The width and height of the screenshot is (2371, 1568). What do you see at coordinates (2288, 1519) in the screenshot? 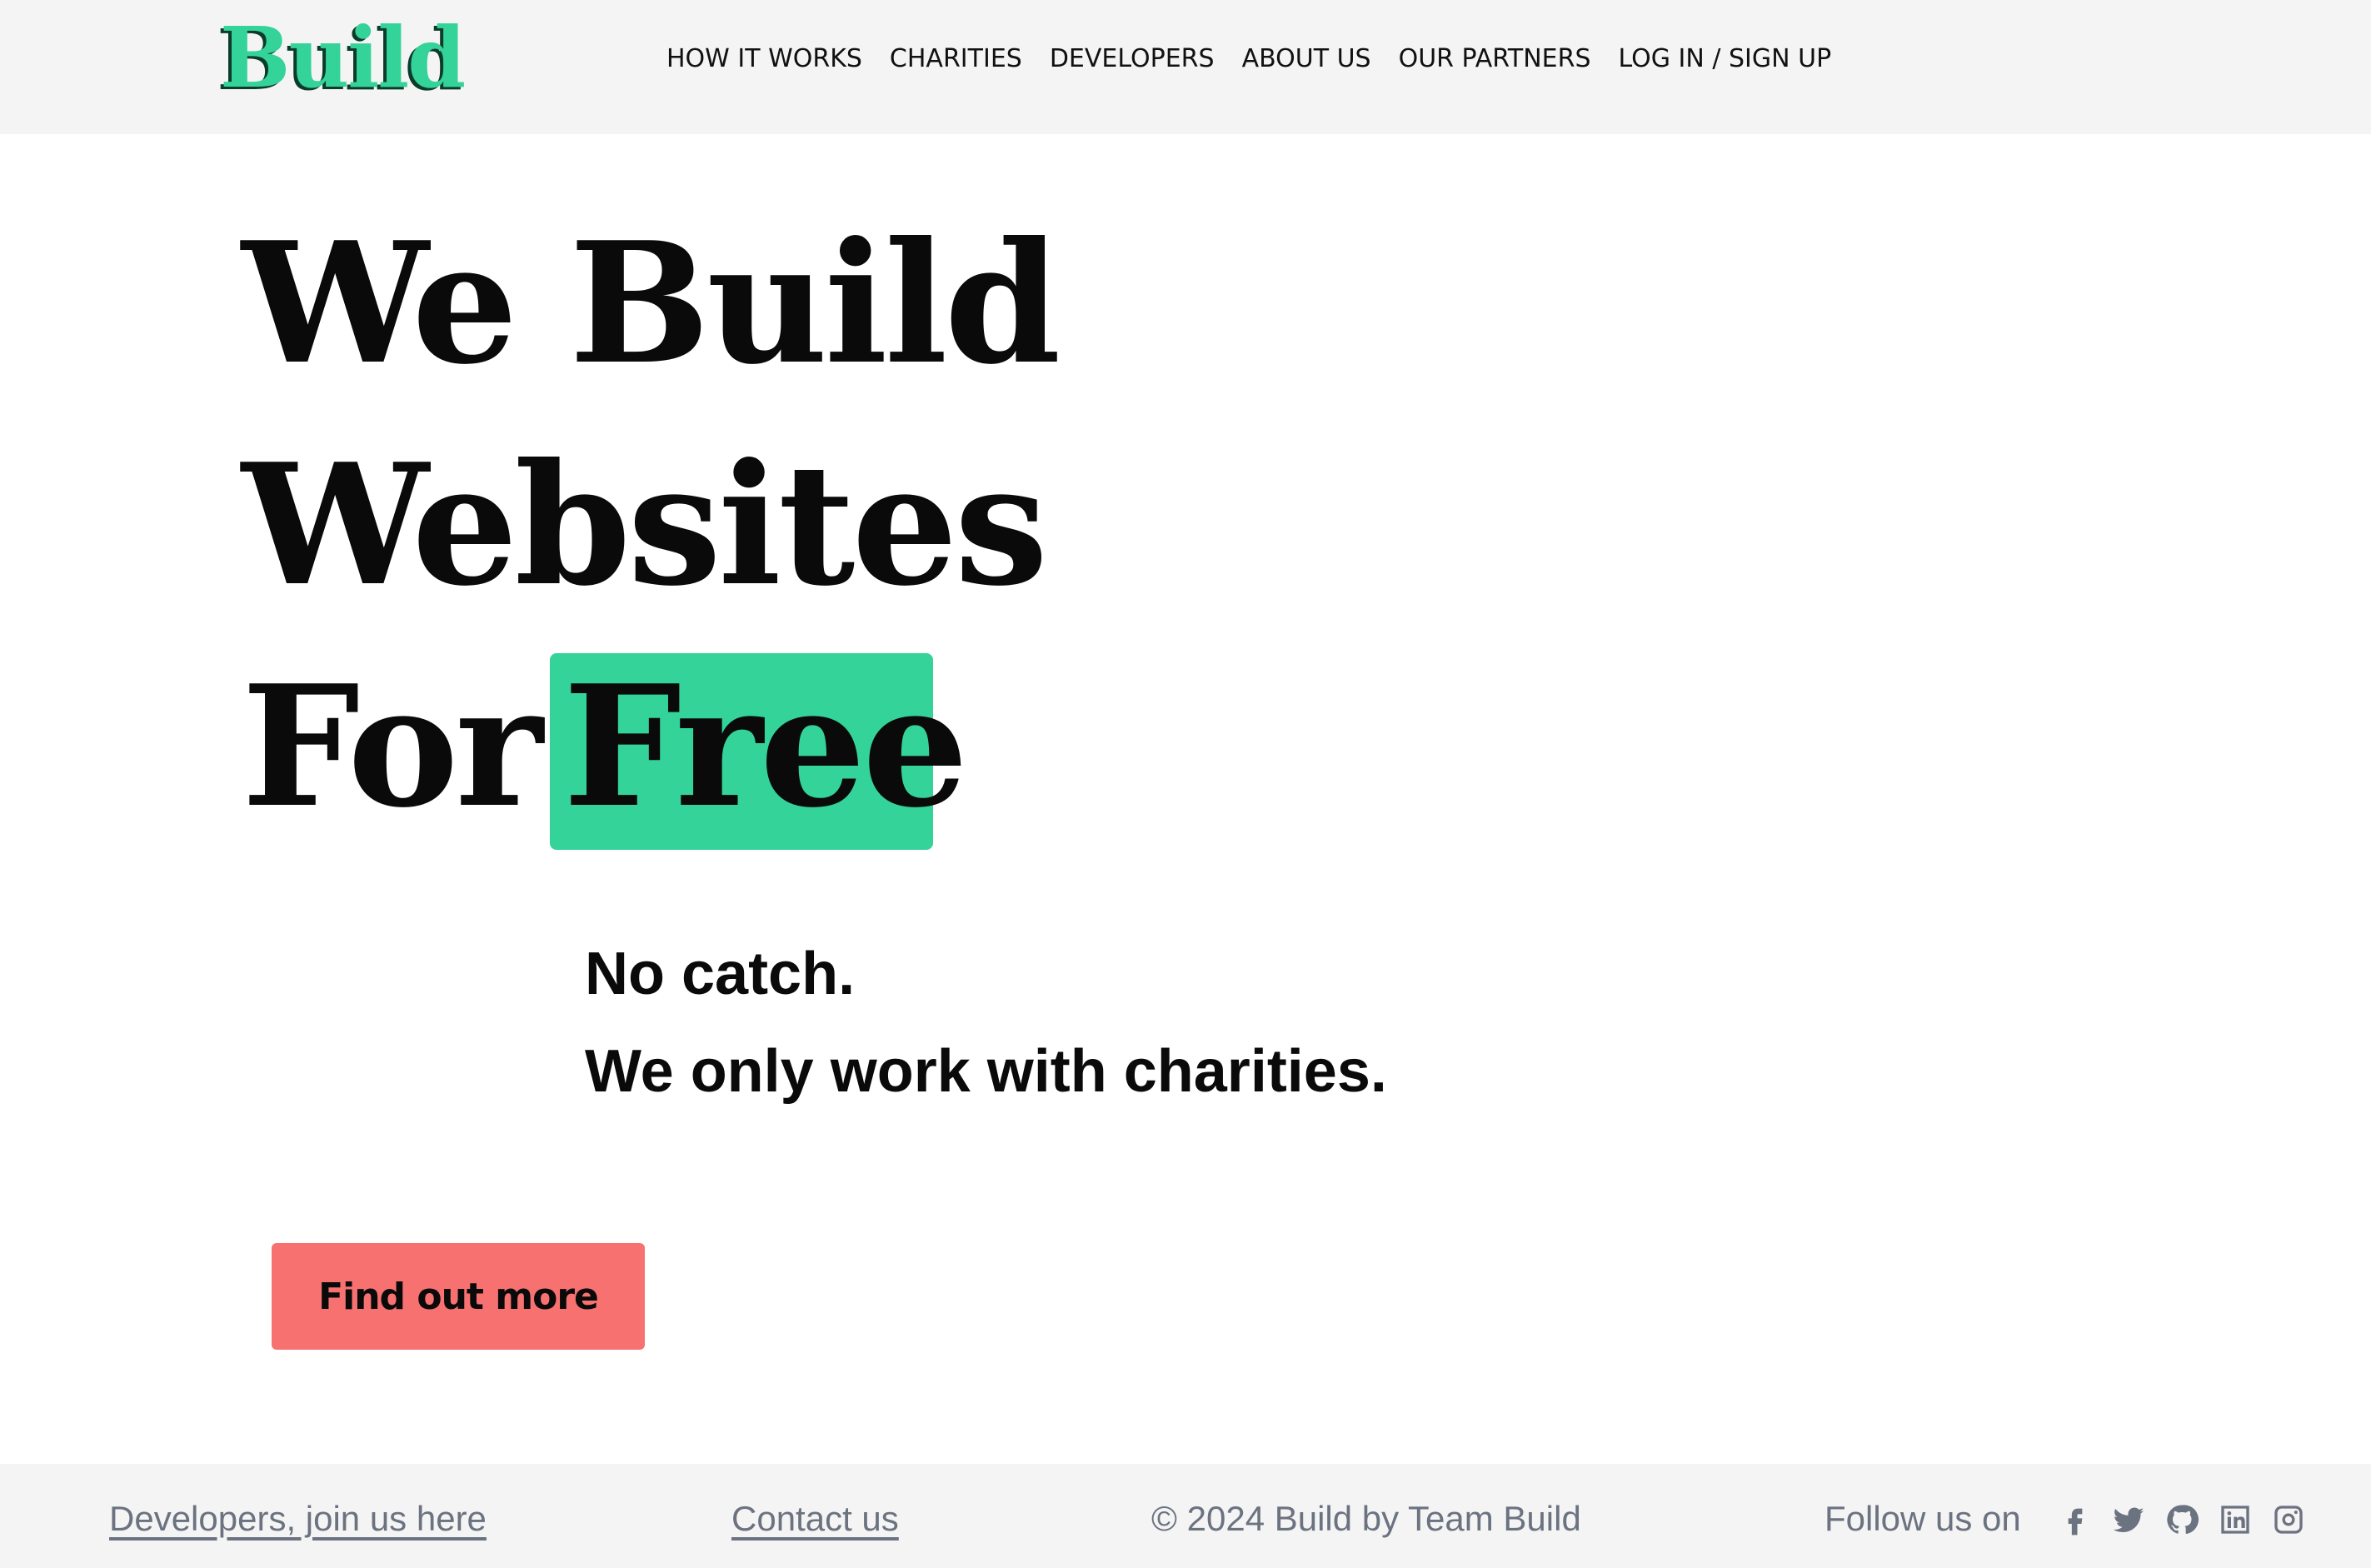
I see `instagram-icon` at bounding box center [2288, 1519].